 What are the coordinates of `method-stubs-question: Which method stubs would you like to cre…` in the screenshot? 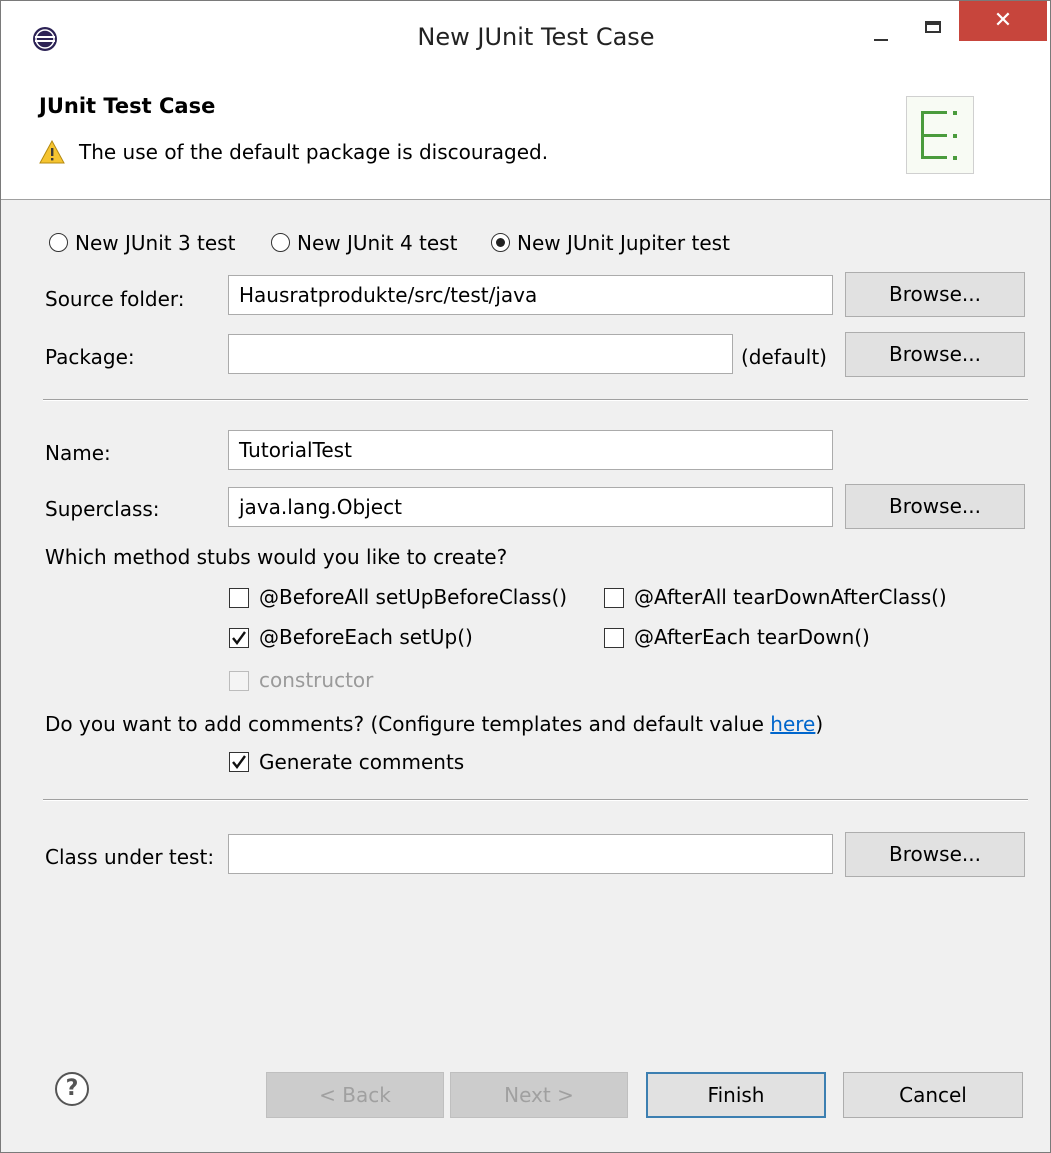 It's located at (276, 557).